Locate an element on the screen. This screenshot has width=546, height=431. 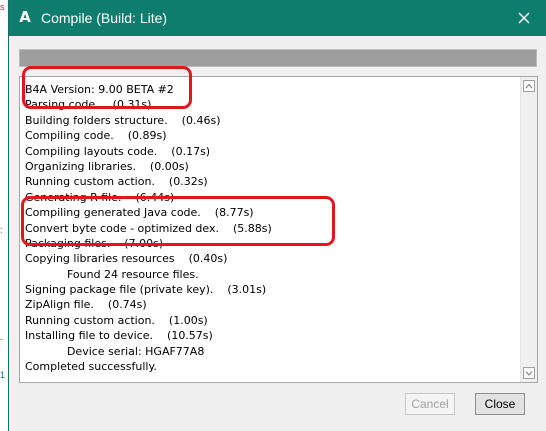
chevron-down-icon is located at coordinates (529, 373).